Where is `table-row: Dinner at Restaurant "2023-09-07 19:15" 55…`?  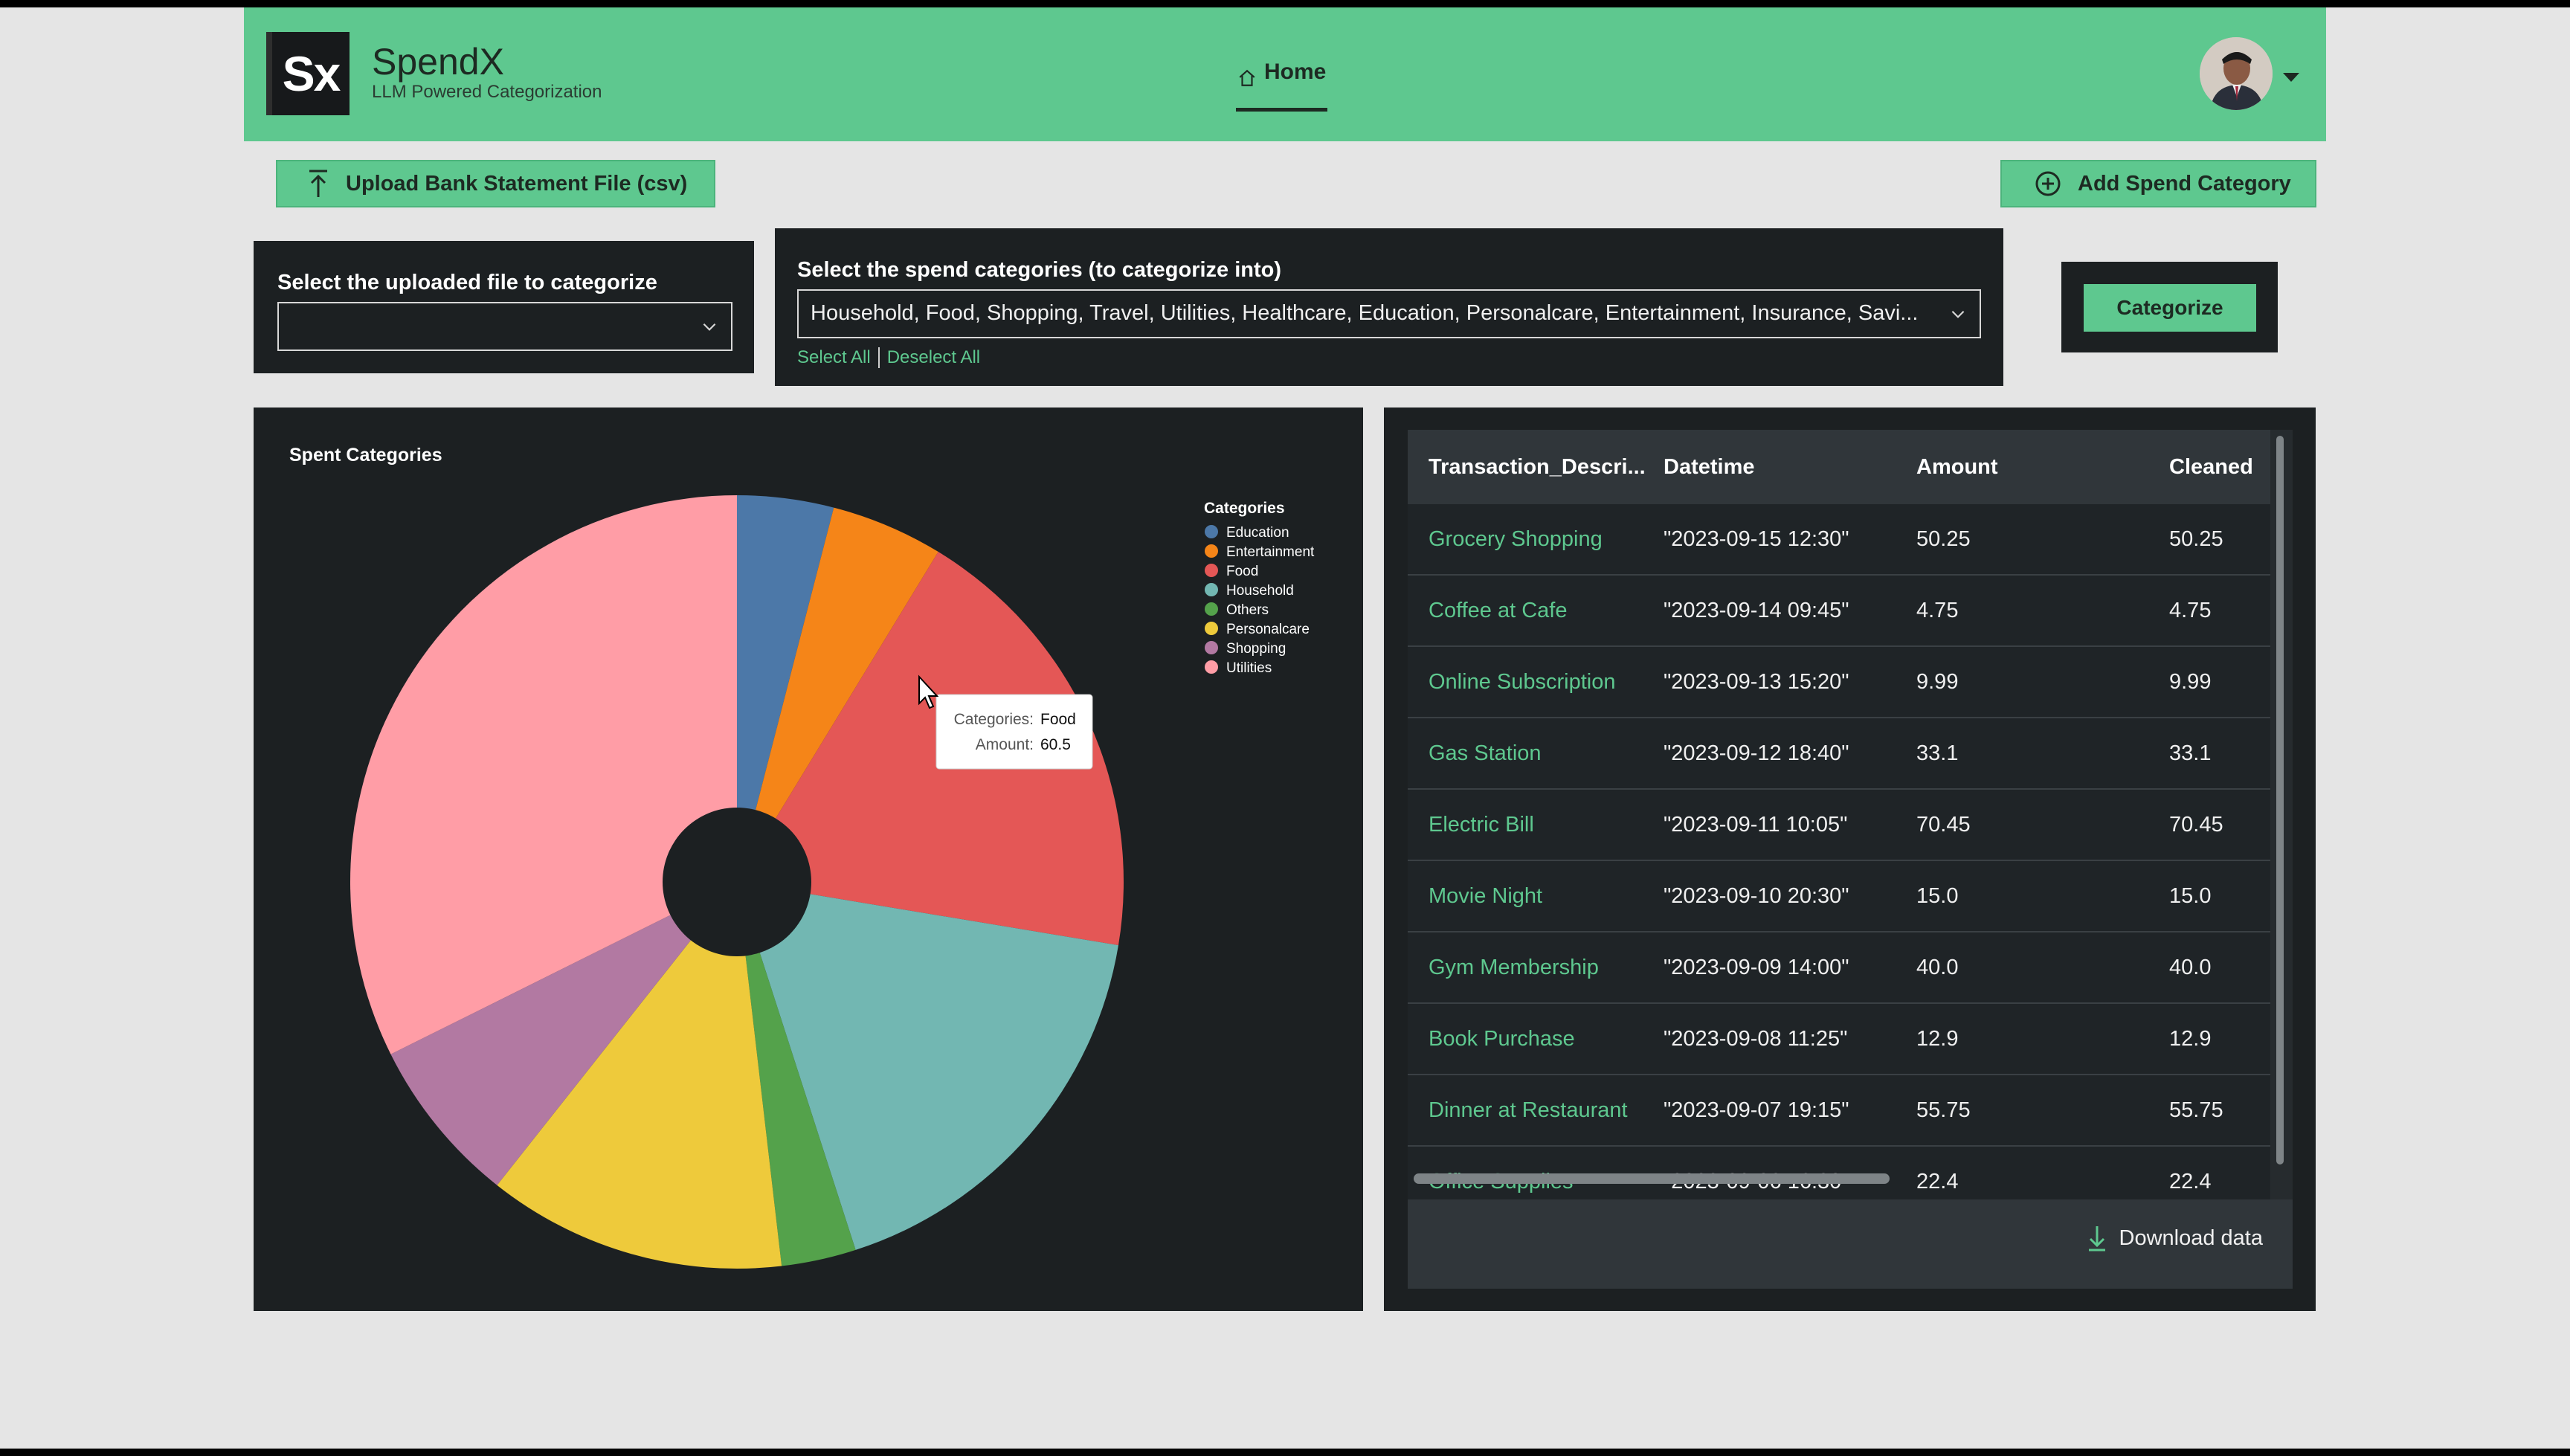 table-row: Dinner at Restaurant "2023-09-07 19:15" 55… is located at coordinates (1839, 1111).